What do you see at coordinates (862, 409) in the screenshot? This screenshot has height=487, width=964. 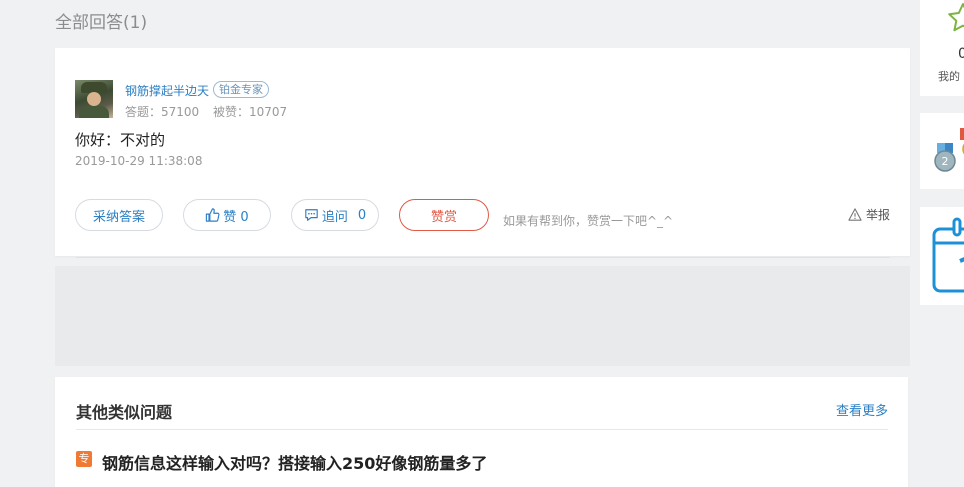 I see `view-more-link: 查看更多` at bounding box center [862, 409].